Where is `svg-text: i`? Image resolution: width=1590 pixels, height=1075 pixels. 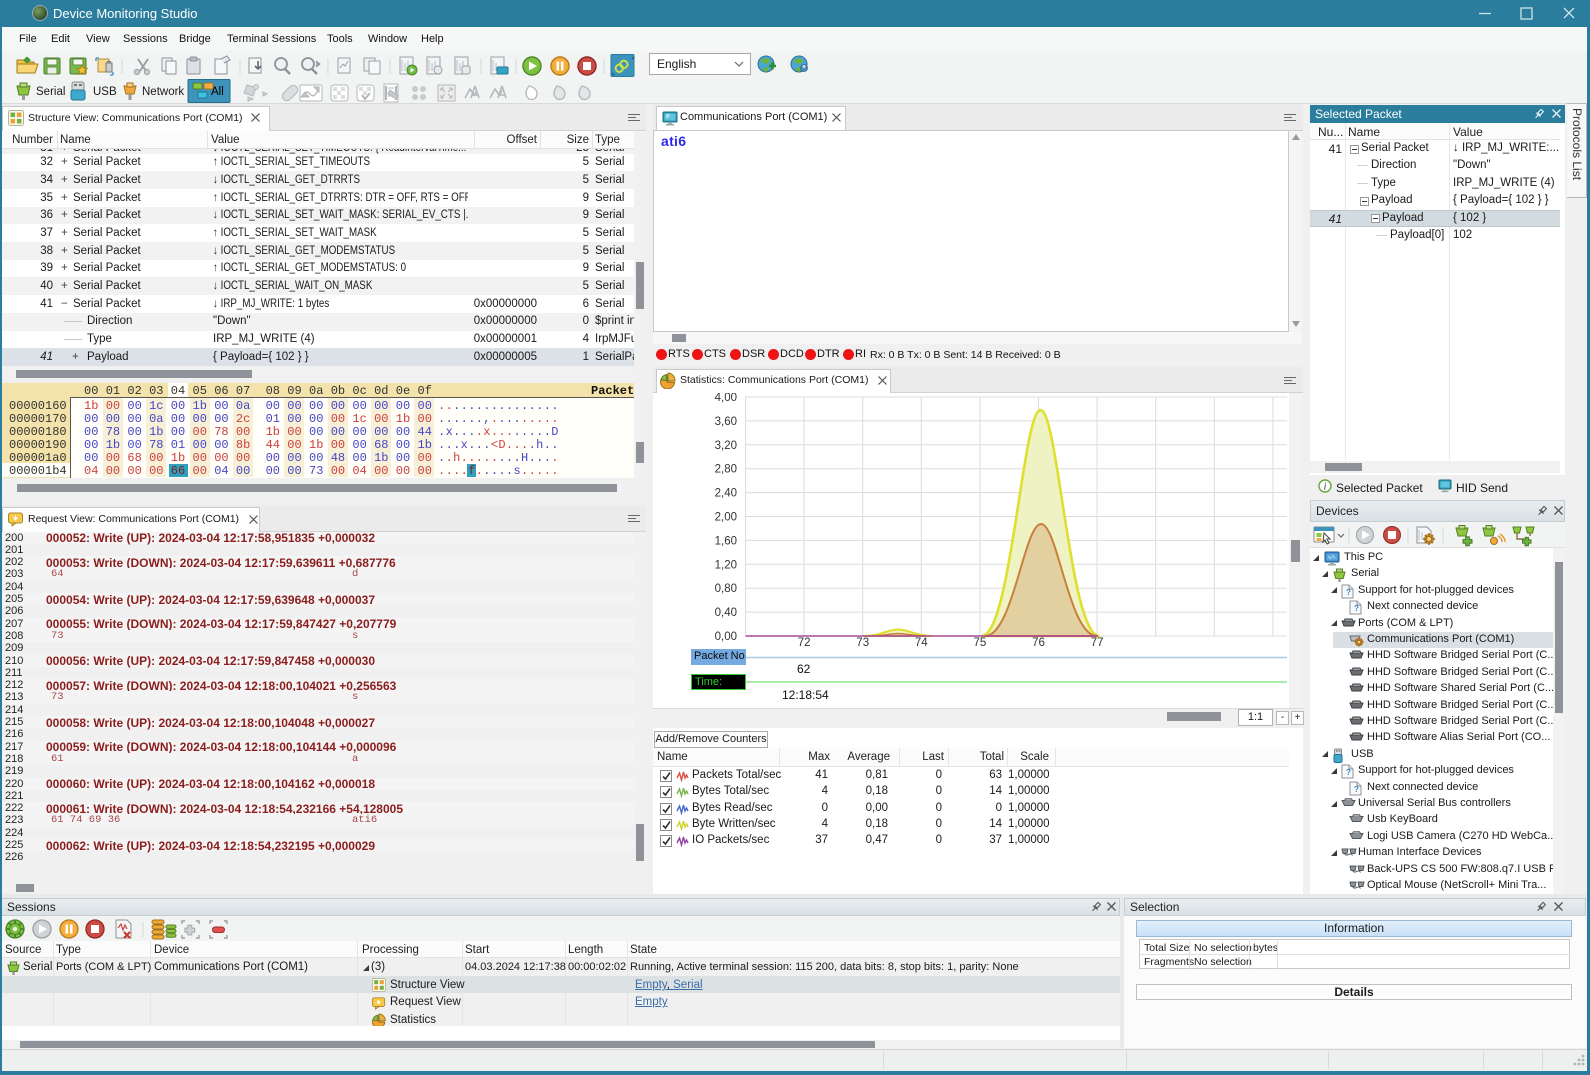
svg-text: i is located at coordinates (1325, 487).